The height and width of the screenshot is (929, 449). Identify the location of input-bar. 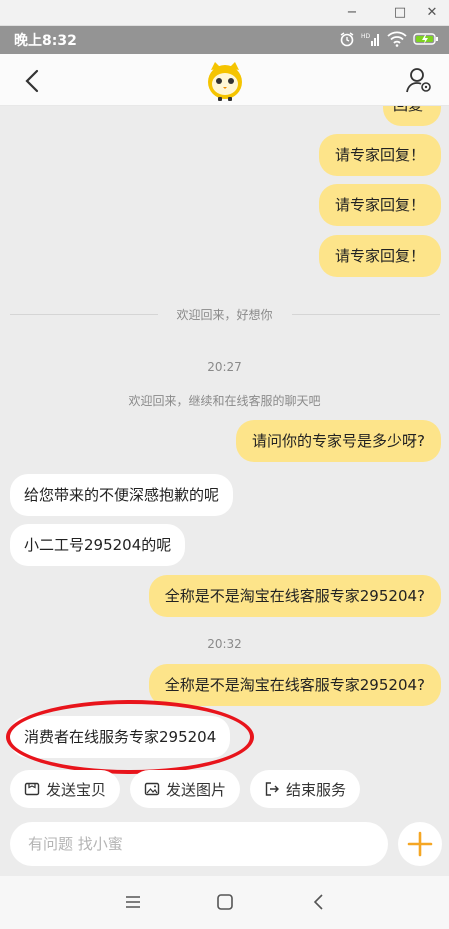
(224, 845).